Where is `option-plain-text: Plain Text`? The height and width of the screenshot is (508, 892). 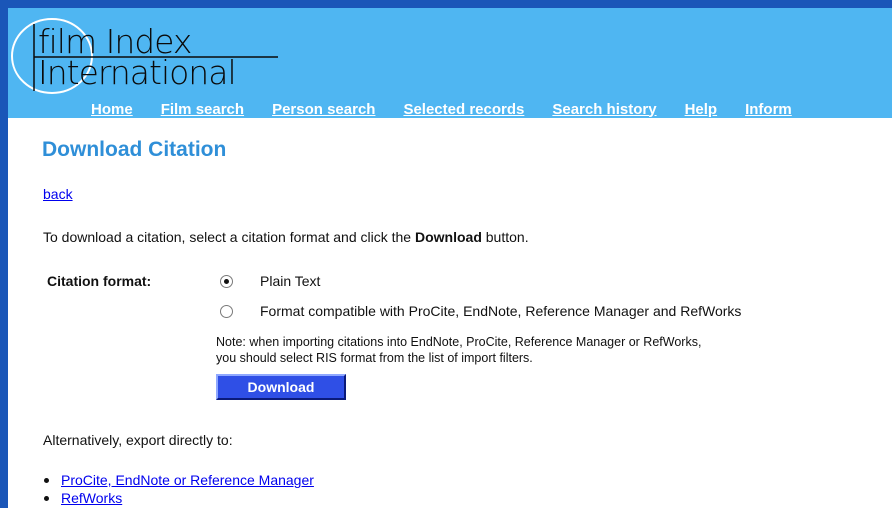
option-plain-text: Plain Text is located at coordinates (270, 281).